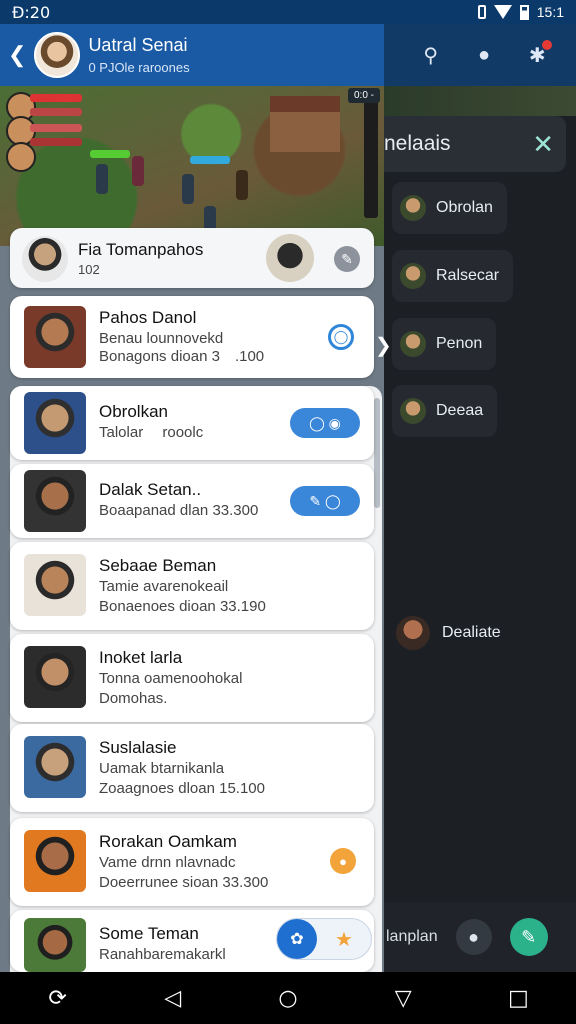 The width and height of the screenshot is (576, 1024). What do you see at coordinates (184, 882) in the screenshot?
I see `contact-line: Doeerrunee sioan 33.300` at bounding box center [184, 882].